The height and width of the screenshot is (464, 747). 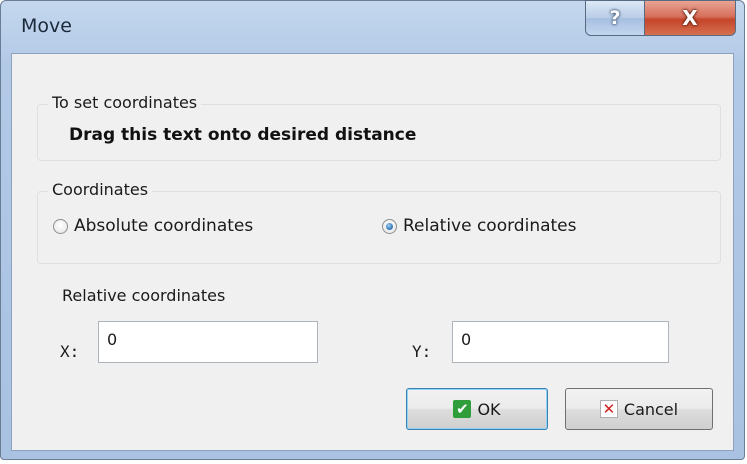 I want to click on ok-button: ✔ OK, so click(x=477, y=409).